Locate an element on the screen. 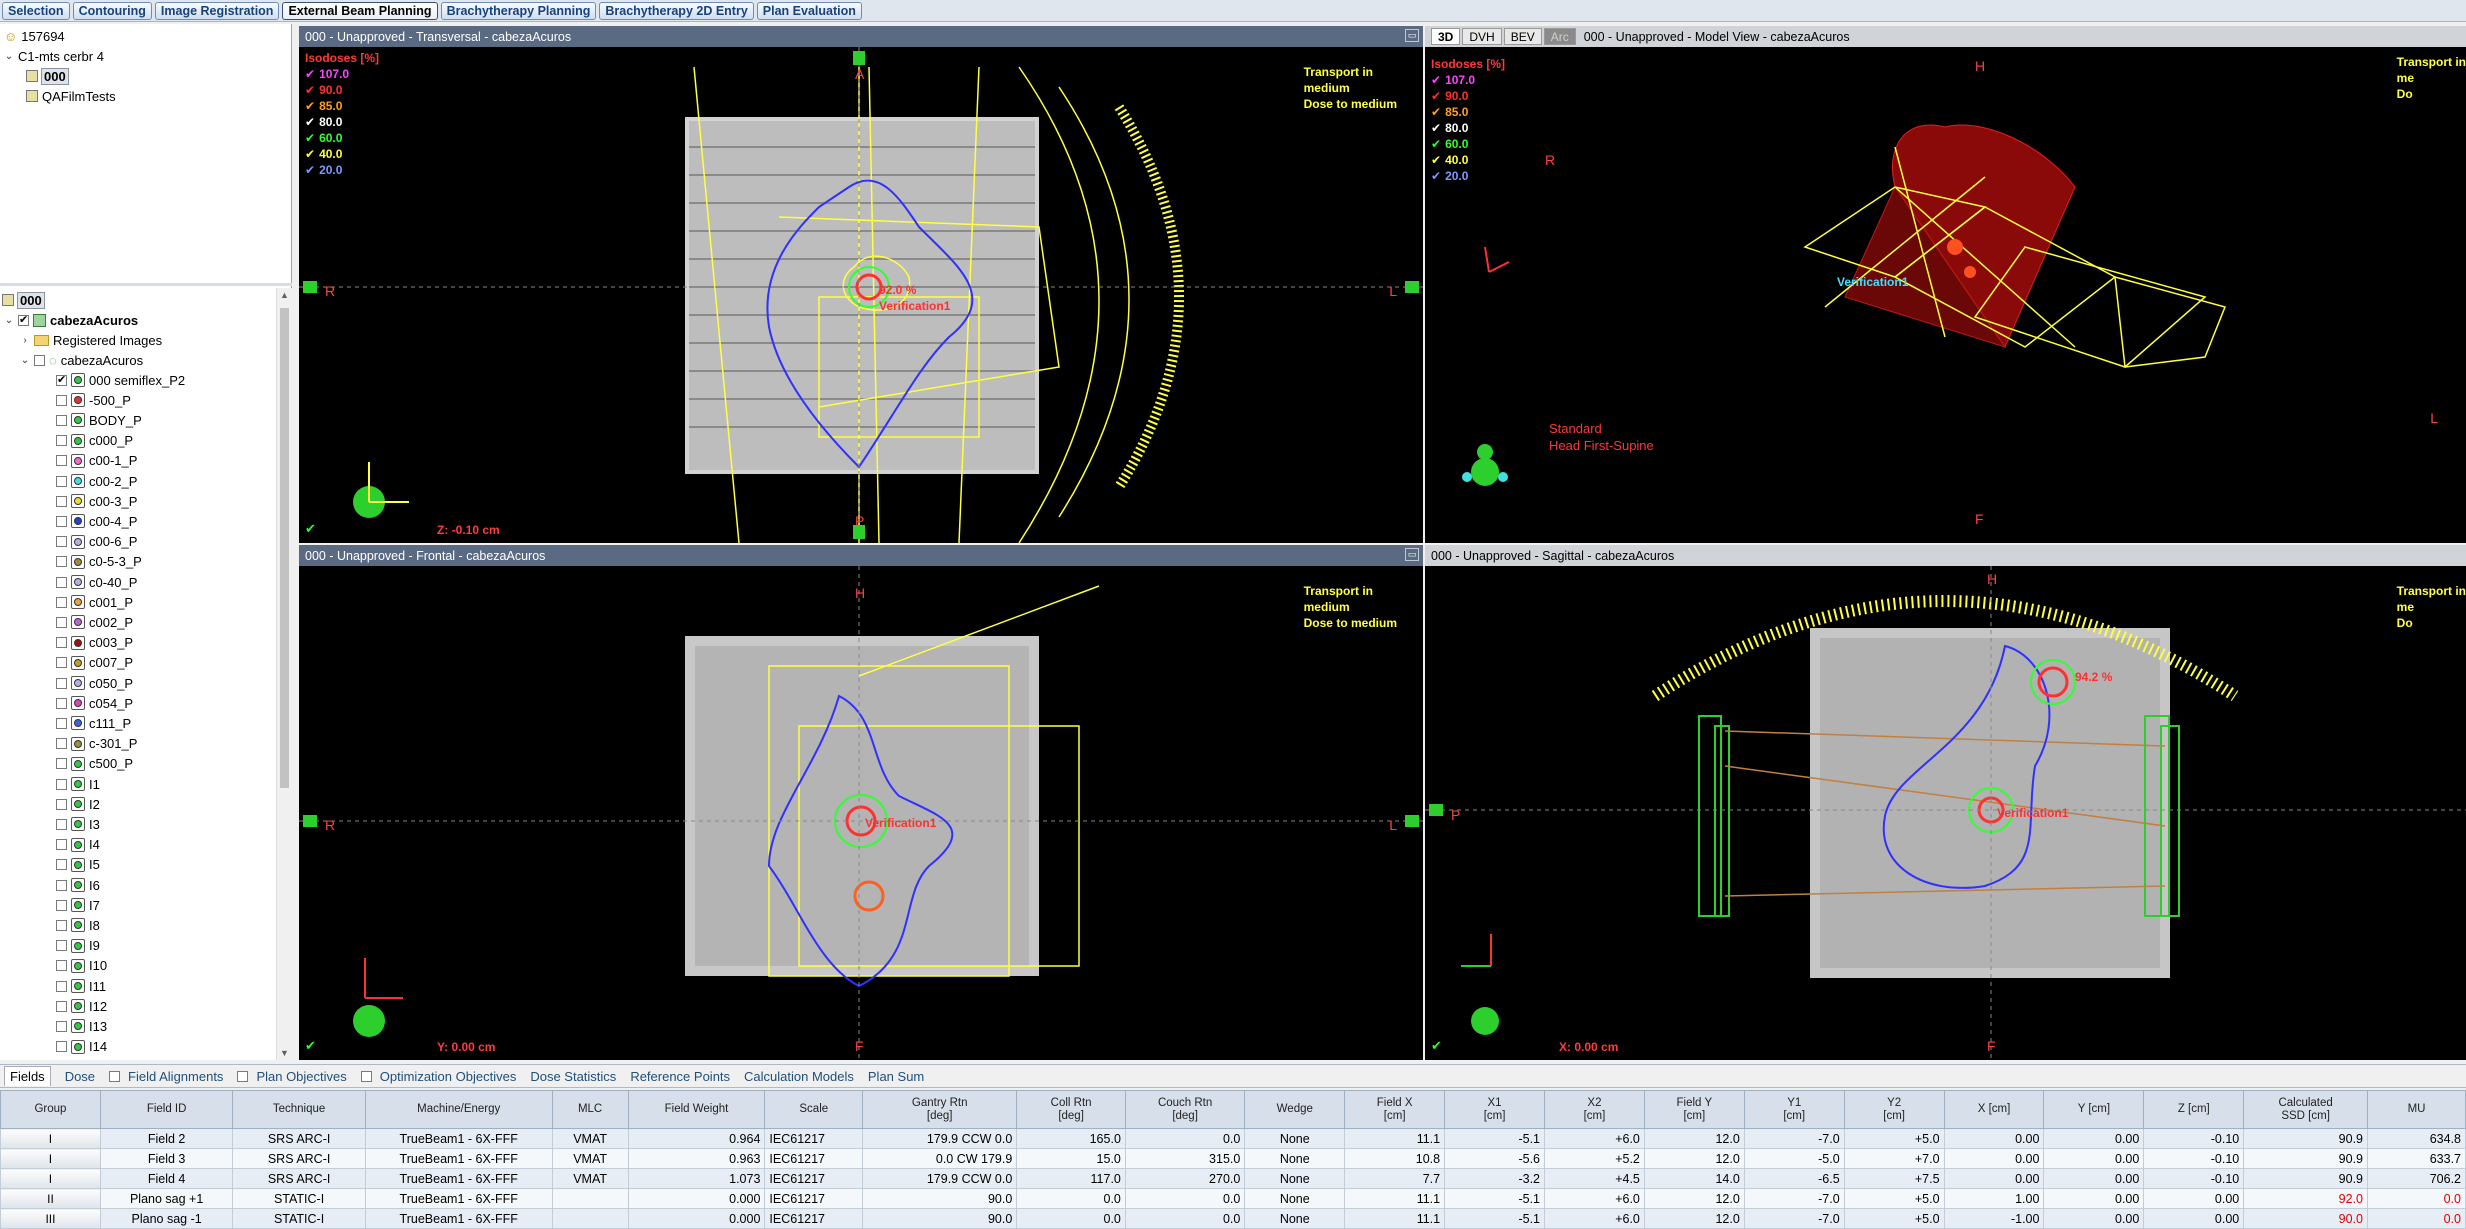 The height and width of the screenshot is (1229, 2466). model-tab-3d: 3D is located at coordinates (1446, 36).